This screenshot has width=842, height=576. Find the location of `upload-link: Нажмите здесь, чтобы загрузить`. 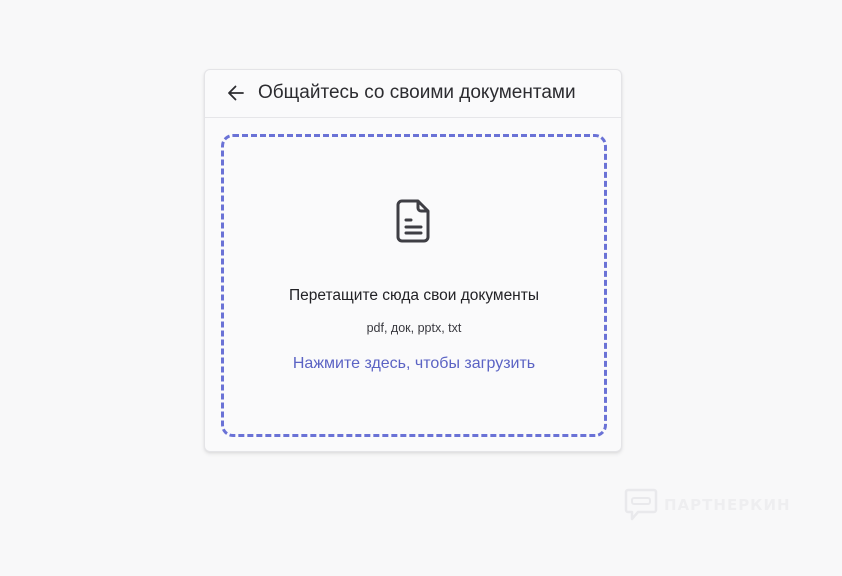

upload-link: Нажмите здесь, чтобы загрузить is located at coordinates (414, 364).